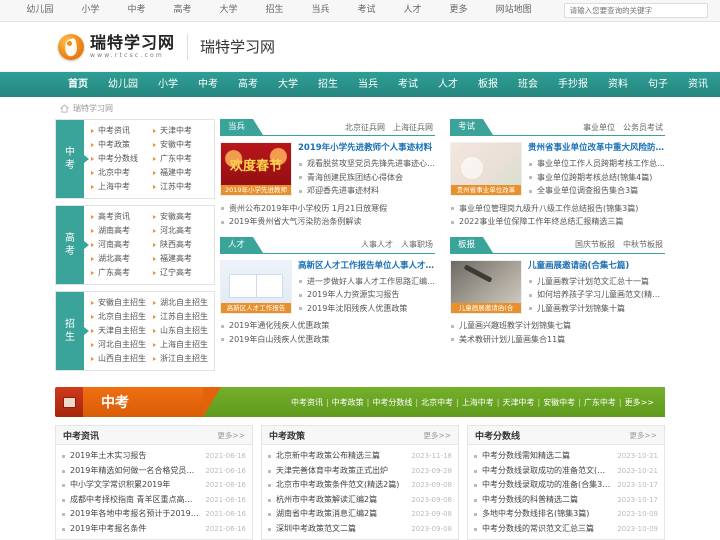  What do you see at coordinates (327, 209) in the screenshot?
I see `list-item: 贵州公布2019年中小学校历 1月21日放寒假` at bounding box center [327, 209].